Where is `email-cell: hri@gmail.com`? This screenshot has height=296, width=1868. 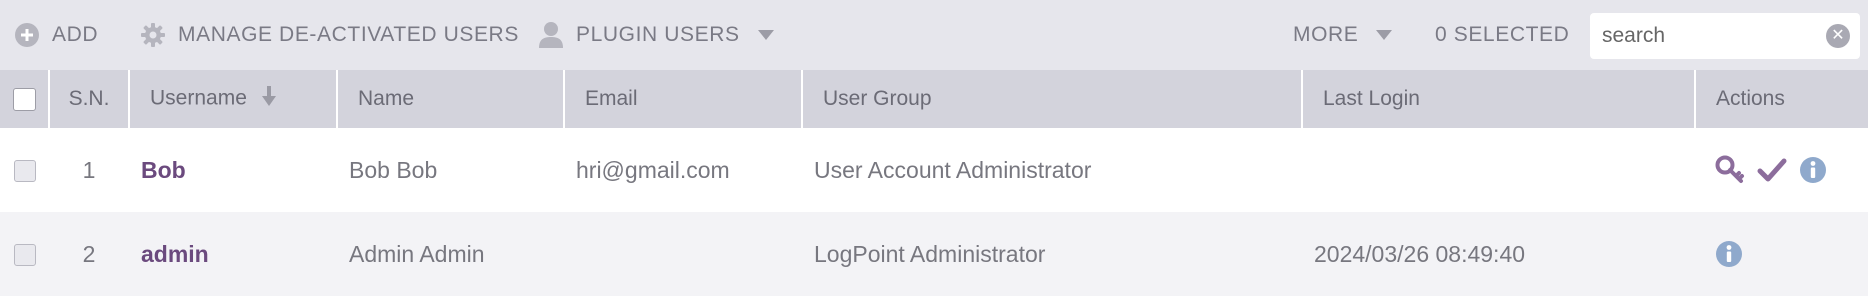 email-cell: hri@gmail.com is located at coordinates (653, 169).